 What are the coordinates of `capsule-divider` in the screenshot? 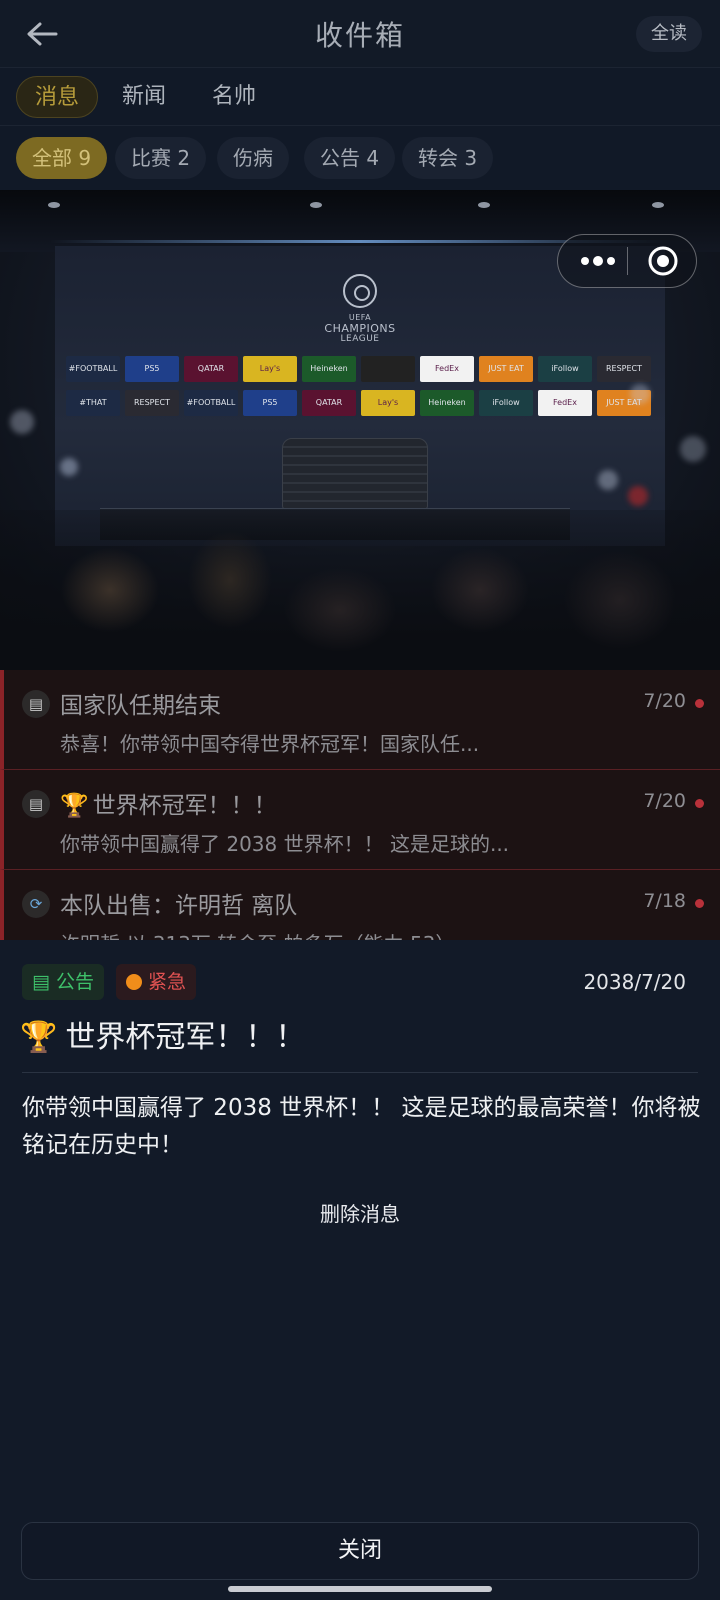 It's located at (627, 261).